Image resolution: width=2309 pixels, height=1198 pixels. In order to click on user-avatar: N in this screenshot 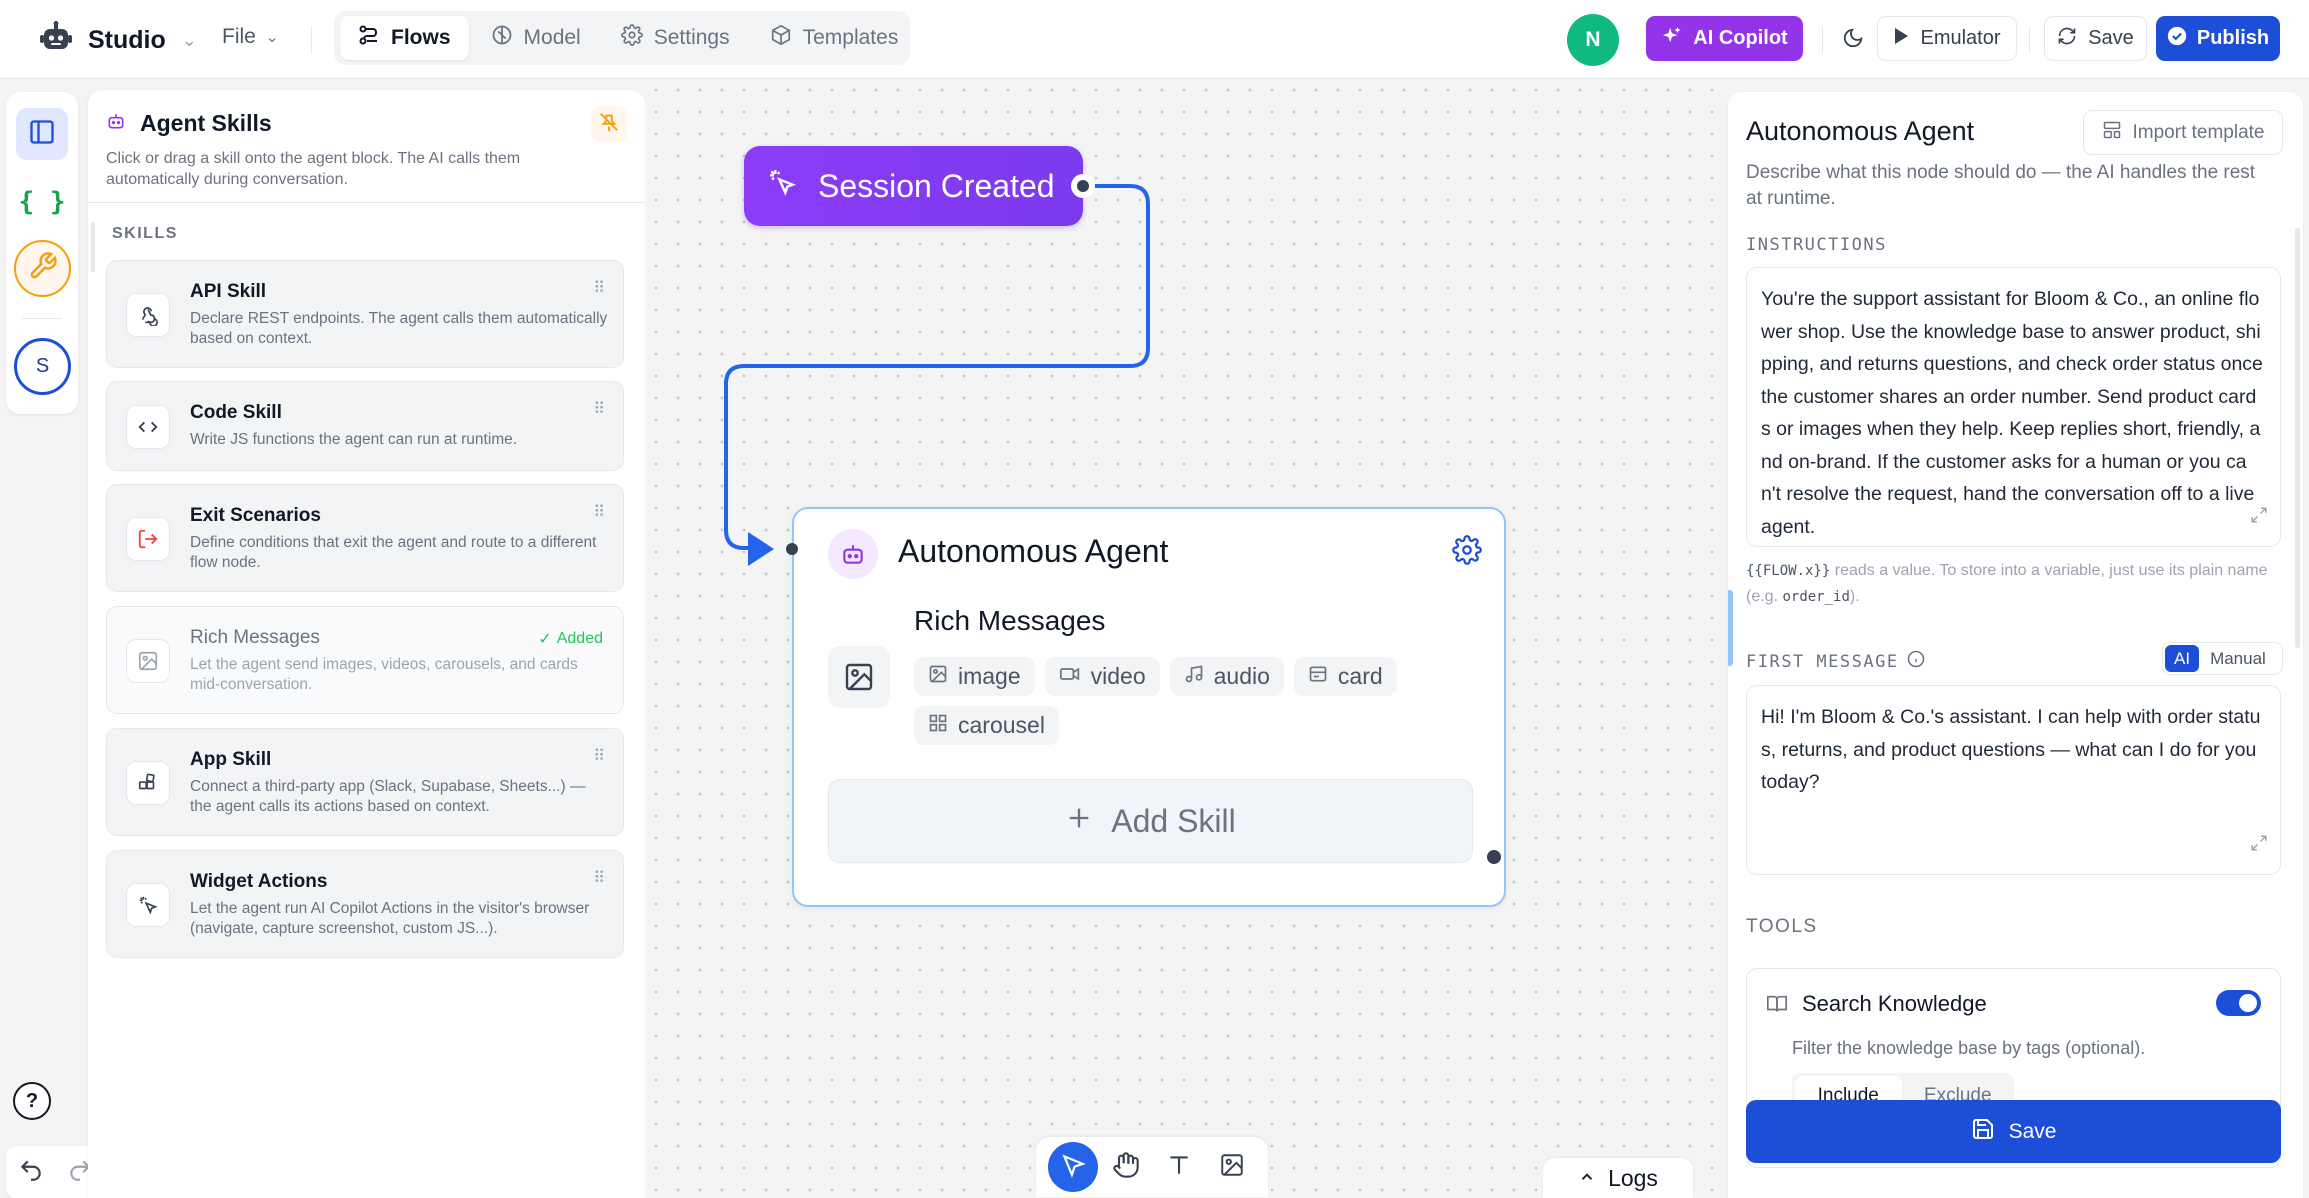, I will do `click(1593, 40)`.